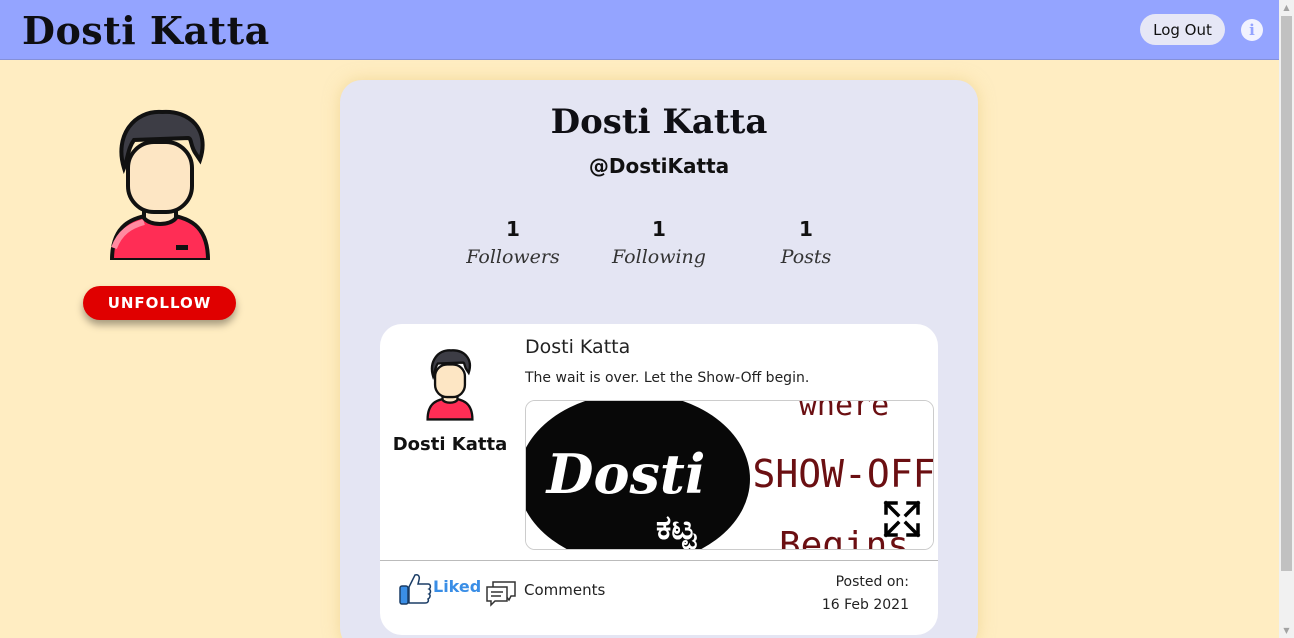  Describe the element at coordinates (659, 242) in the screenshot. I see `stat-following: 1 Following` at that location.